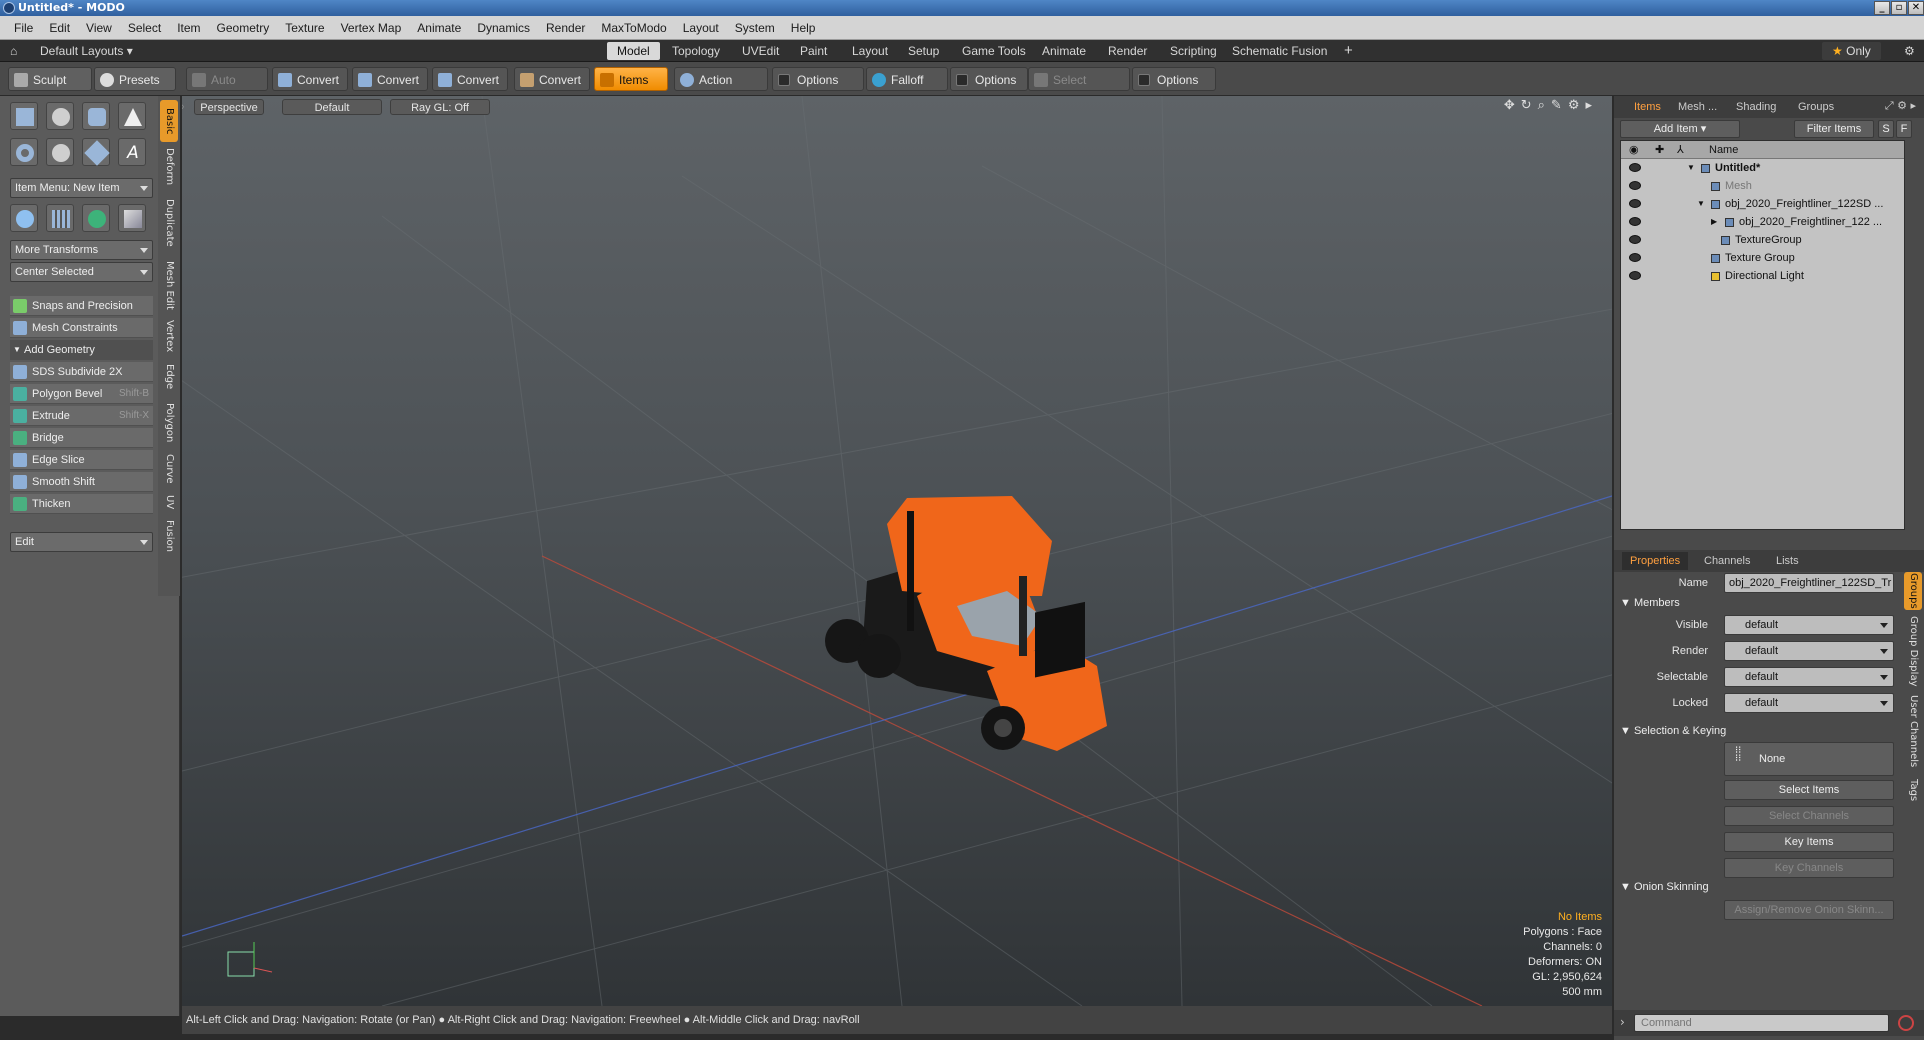 The height and width of the screenshot is (1040, 1924). What do you see at coordinates (439, 28) in the screenshot?
I see `menu-animate: Animate` at bounding box center [439, 28].